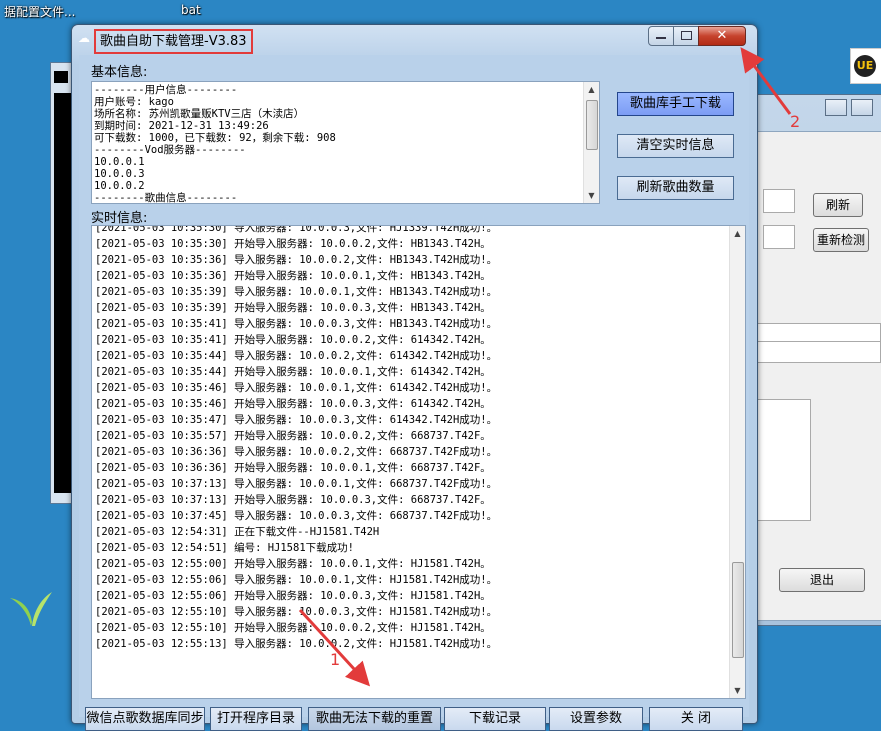 The height and width of the screenshot is (731, 881). What do you see at coordinates (335, 659) in the screenshot?
I see `annotation-marker-1: 1` at bounding box center [335, 659].